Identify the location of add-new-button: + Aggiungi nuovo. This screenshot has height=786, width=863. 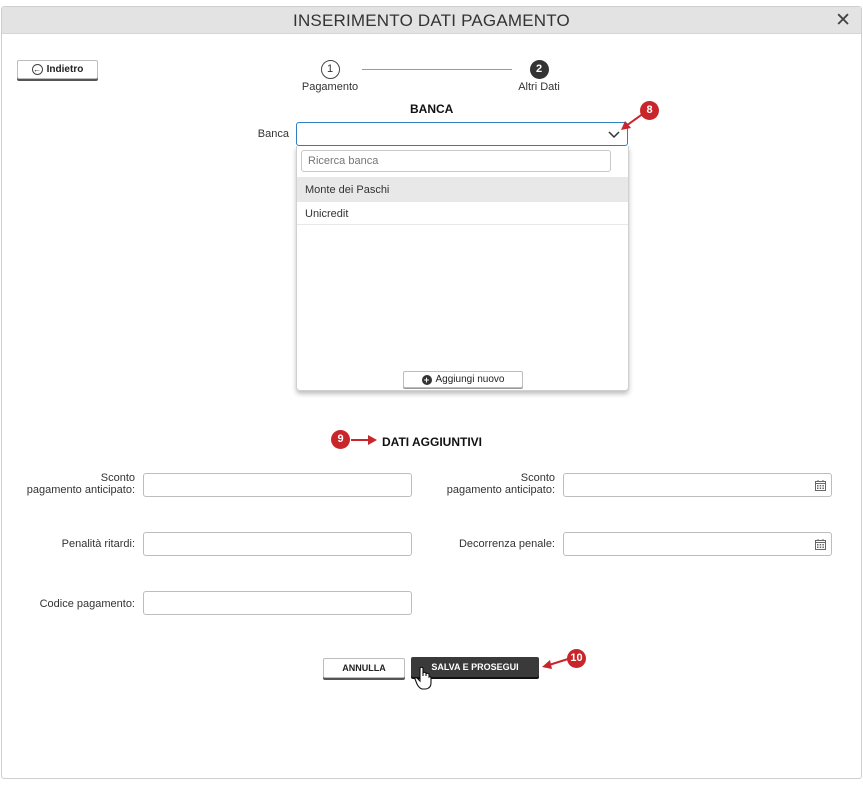
(463, 379).